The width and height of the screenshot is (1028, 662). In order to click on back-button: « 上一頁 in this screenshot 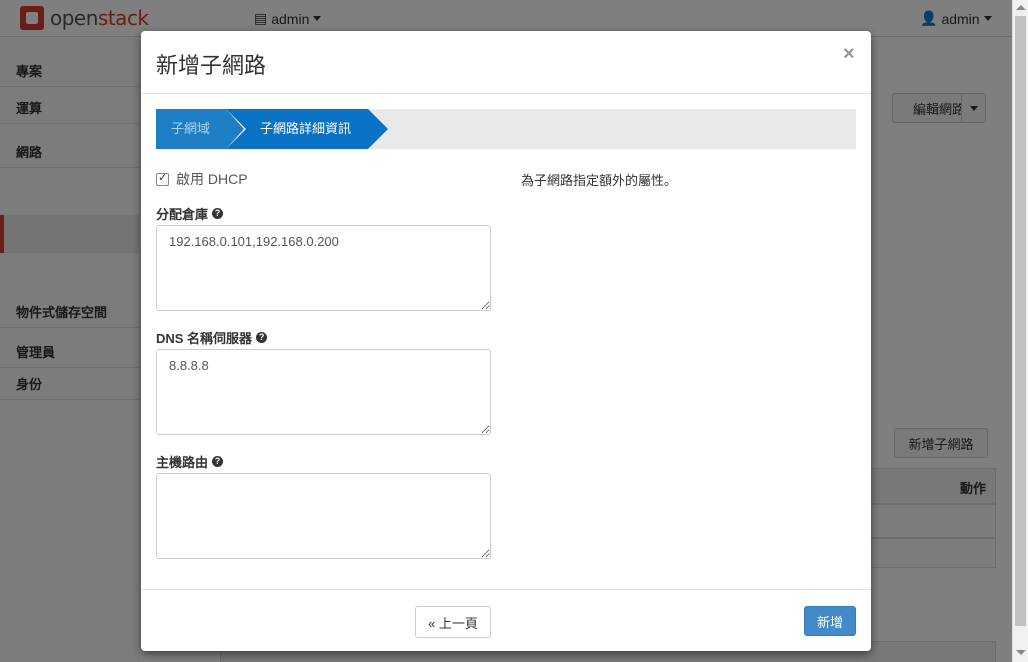, I will do `click(453, 622)`.